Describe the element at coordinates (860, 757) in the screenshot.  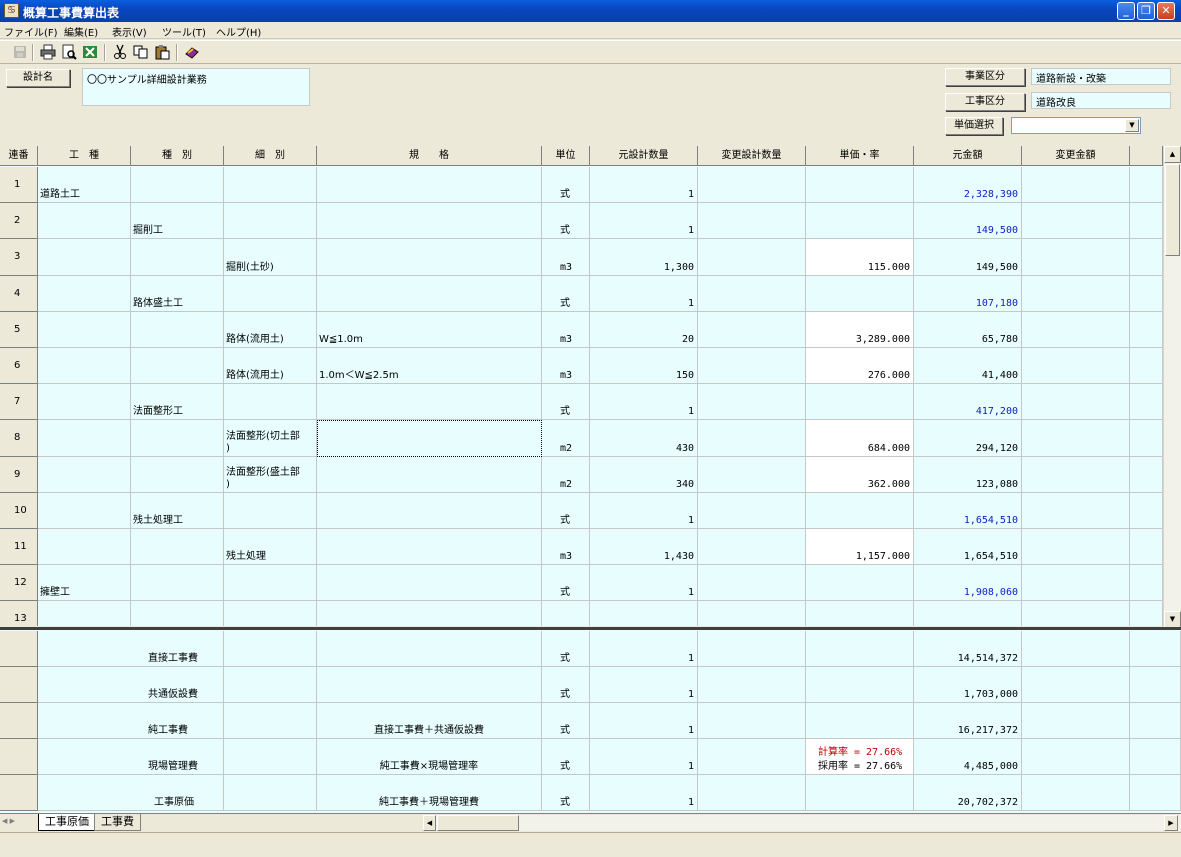
I see `summary-cell-rate: 計算率 = 27.66% 採用率 = 27.66%` at that location.